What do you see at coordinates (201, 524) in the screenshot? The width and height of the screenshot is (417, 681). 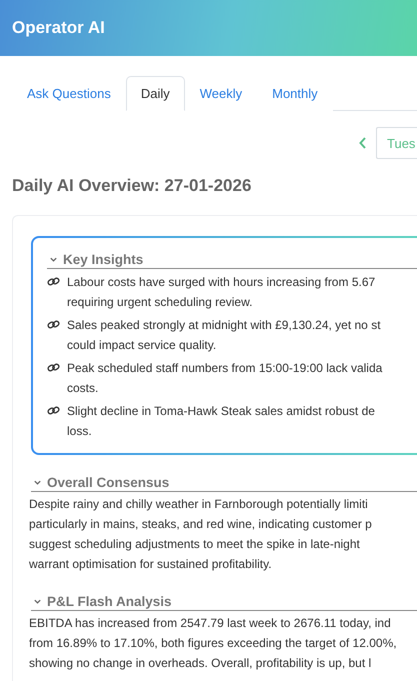 I see `paragraph-text: particularly in mains, steaks, and red wine, indicating customer p` at bounding box center [201, 524].